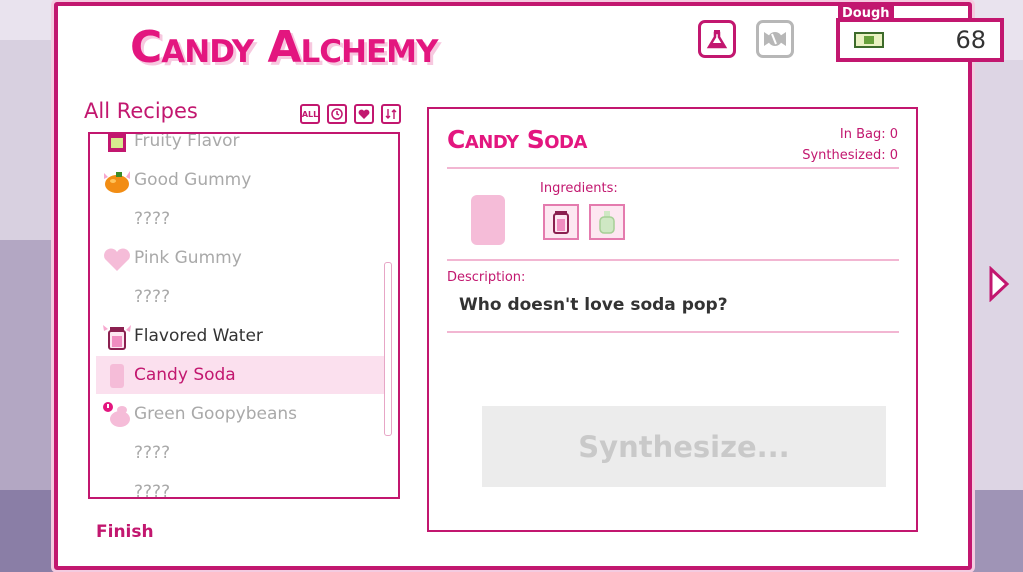  What do you see at coordinates (117, 182) in the screenshot?
I see `orange-gummy-icon` at bounding box center [117, 182].